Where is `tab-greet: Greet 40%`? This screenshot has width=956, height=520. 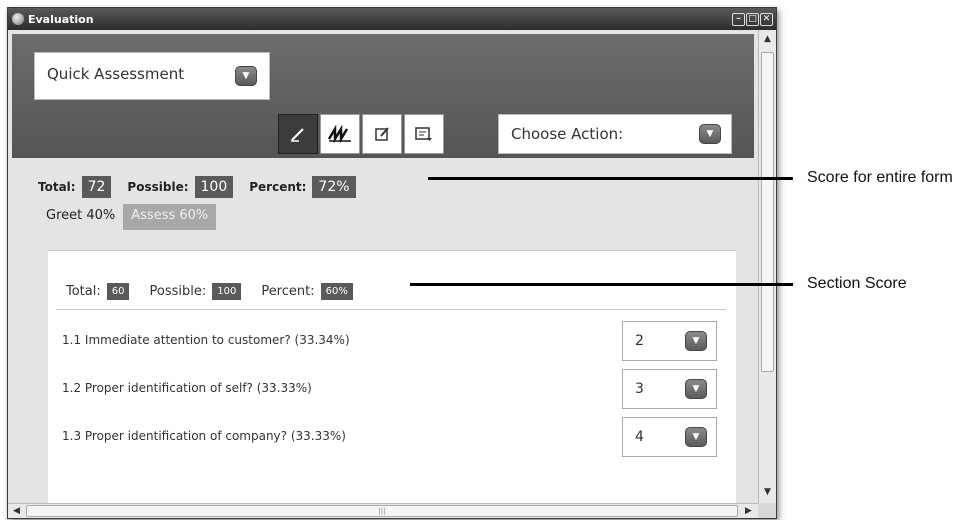 tab-greet: Greet 40% is located at coordinates (81, 217).